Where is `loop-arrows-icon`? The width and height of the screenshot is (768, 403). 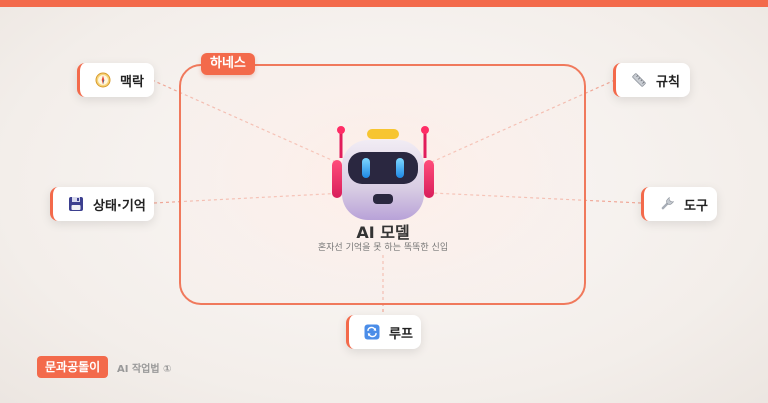
loop-arrows-icon is located at coordinates (372, 332).